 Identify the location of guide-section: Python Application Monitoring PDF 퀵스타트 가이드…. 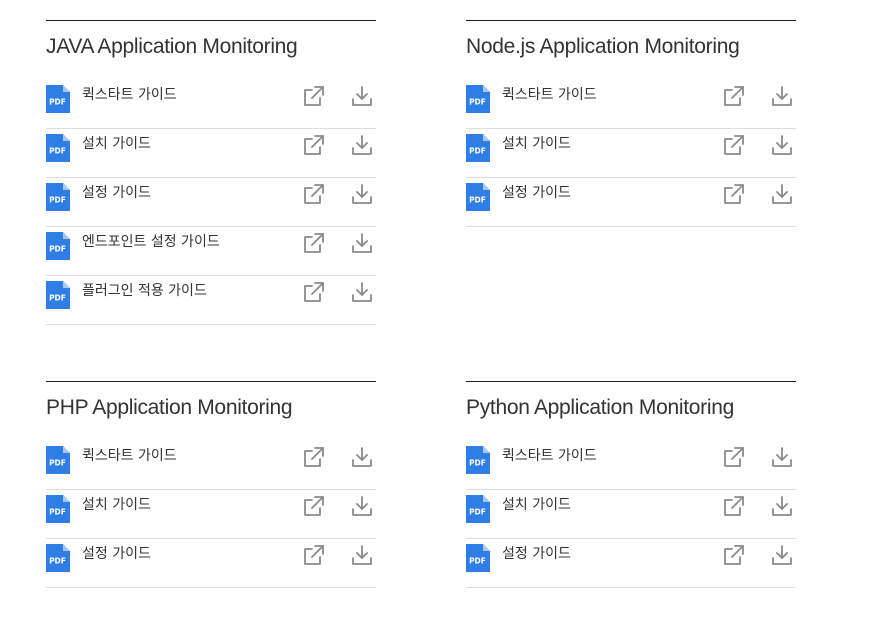
(631, 484).